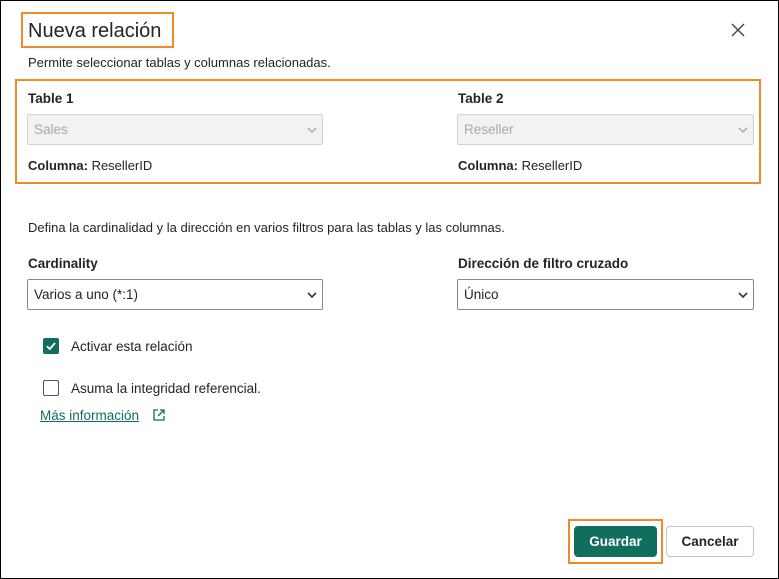 The image size is (779, 579). I want to click on table1-select: Sales, so click(175, 129).